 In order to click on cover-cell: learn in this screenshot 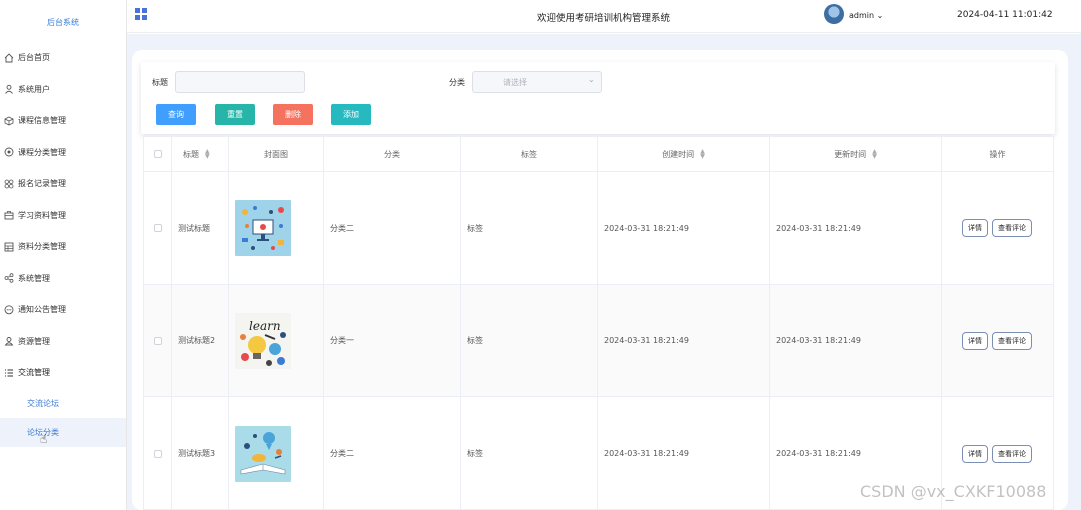, I will do `click(276, 340)`.